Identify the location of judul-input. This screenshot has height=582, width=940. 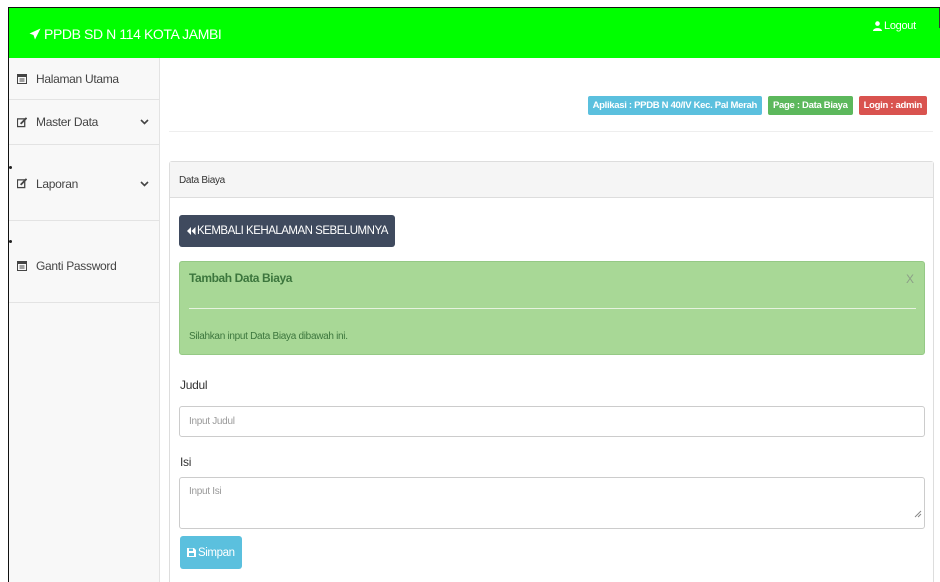
(552, 421).